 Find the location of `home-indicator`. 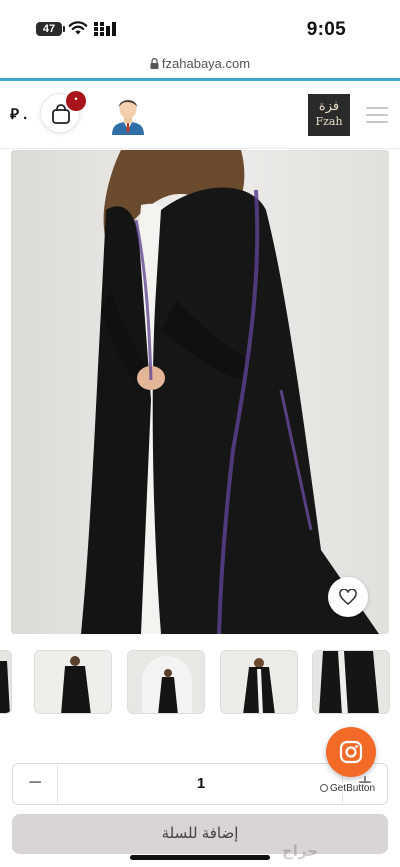

home-indicator is located at coordinates (200, 857).